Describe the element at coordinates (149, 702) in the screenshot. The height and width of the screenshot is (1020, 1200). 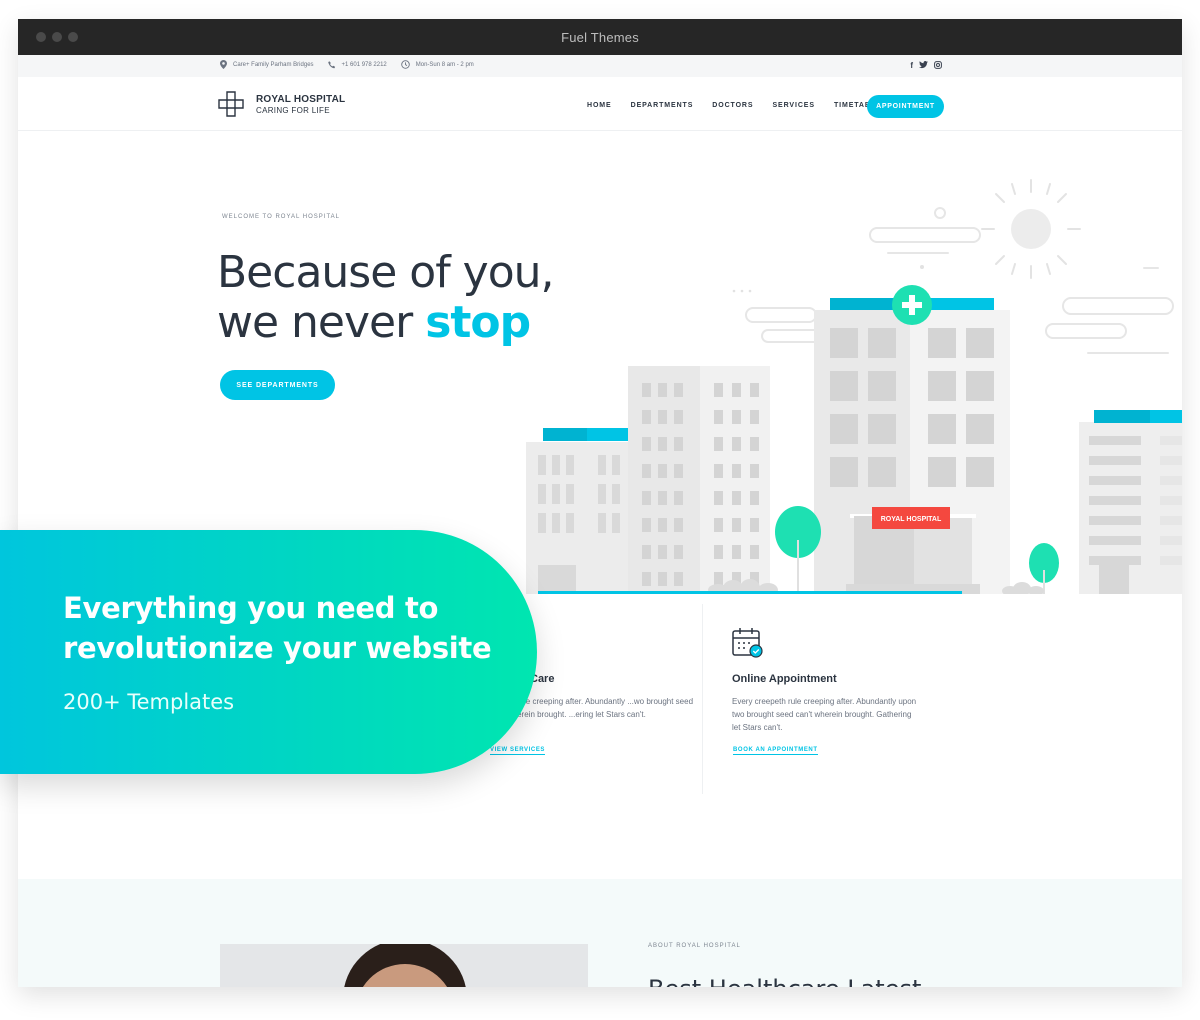
I see `promo-subtitle: 200+ Templates` at that location.